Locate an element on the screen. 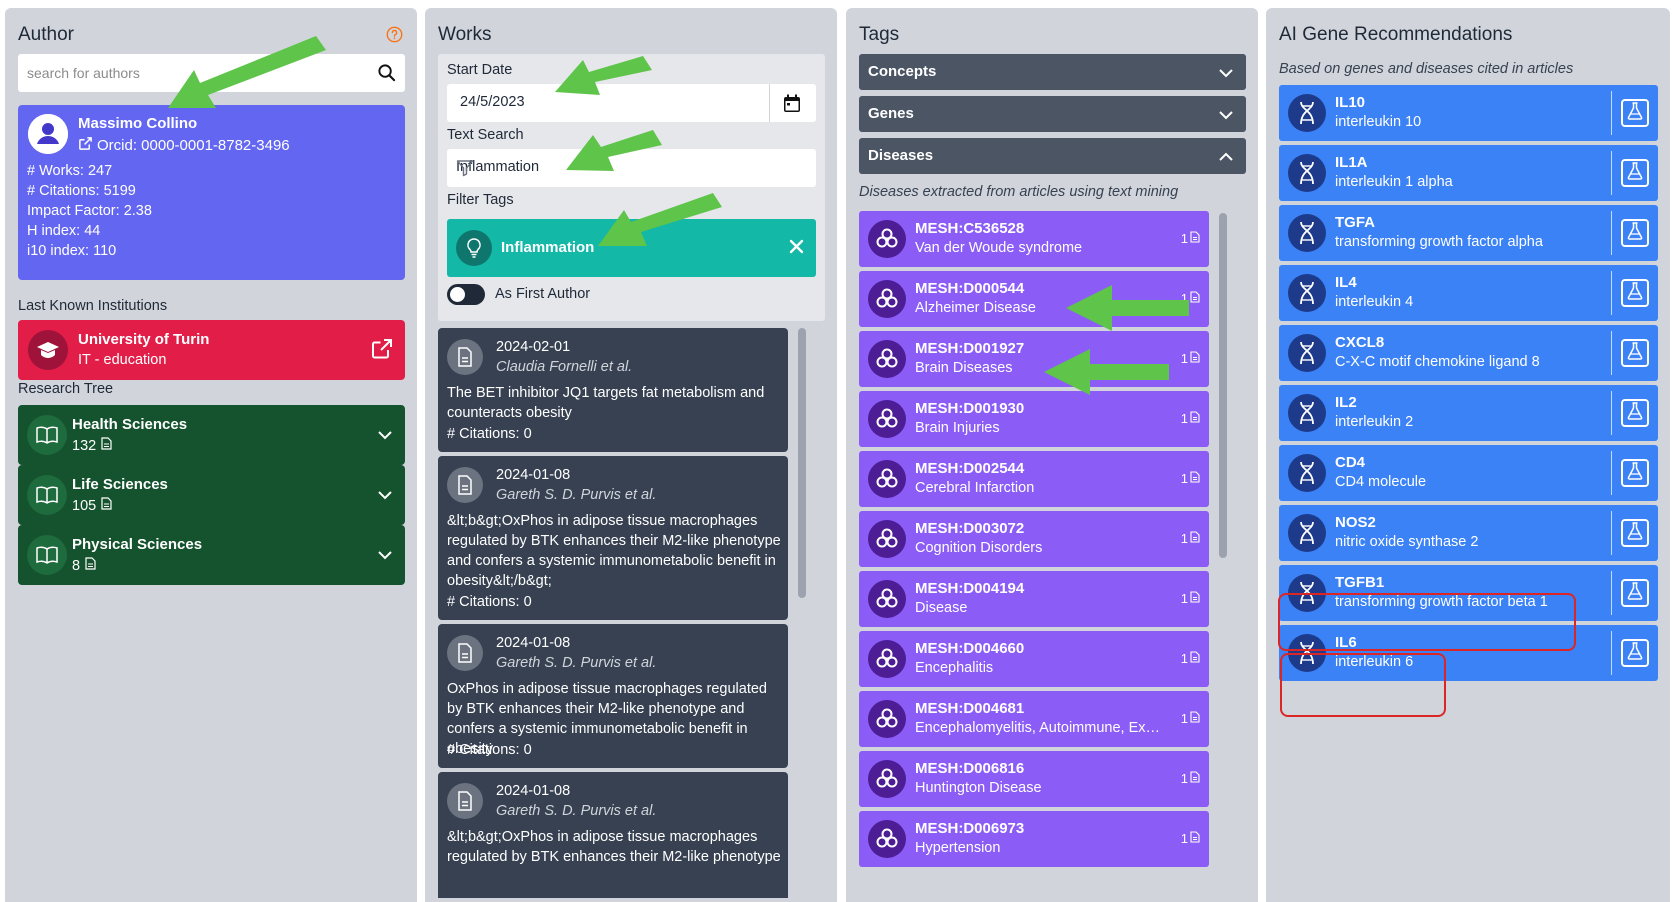 This screenshot has width=1674, height=902. arrow-to-text-search is located at coordinates (614, 150).